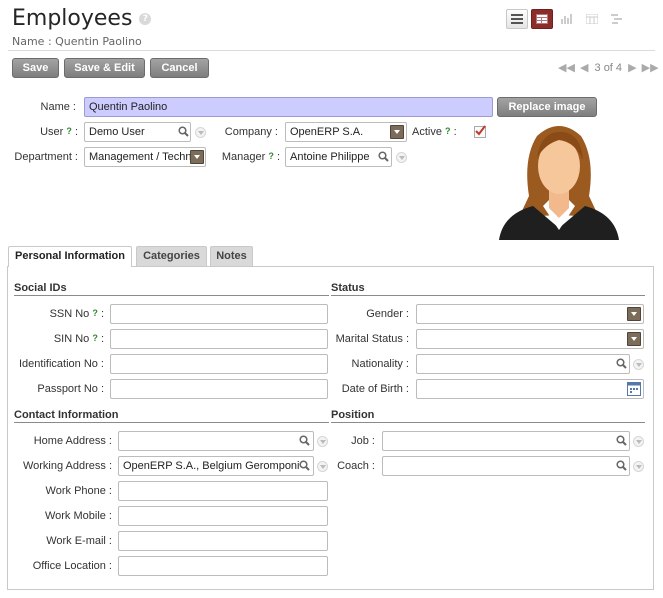 The image size is (663, 598). What do you see at coordinates (634, 314) in the screenshot?
I see `gender-dropdown-icon` at bounding box center [634, 314].